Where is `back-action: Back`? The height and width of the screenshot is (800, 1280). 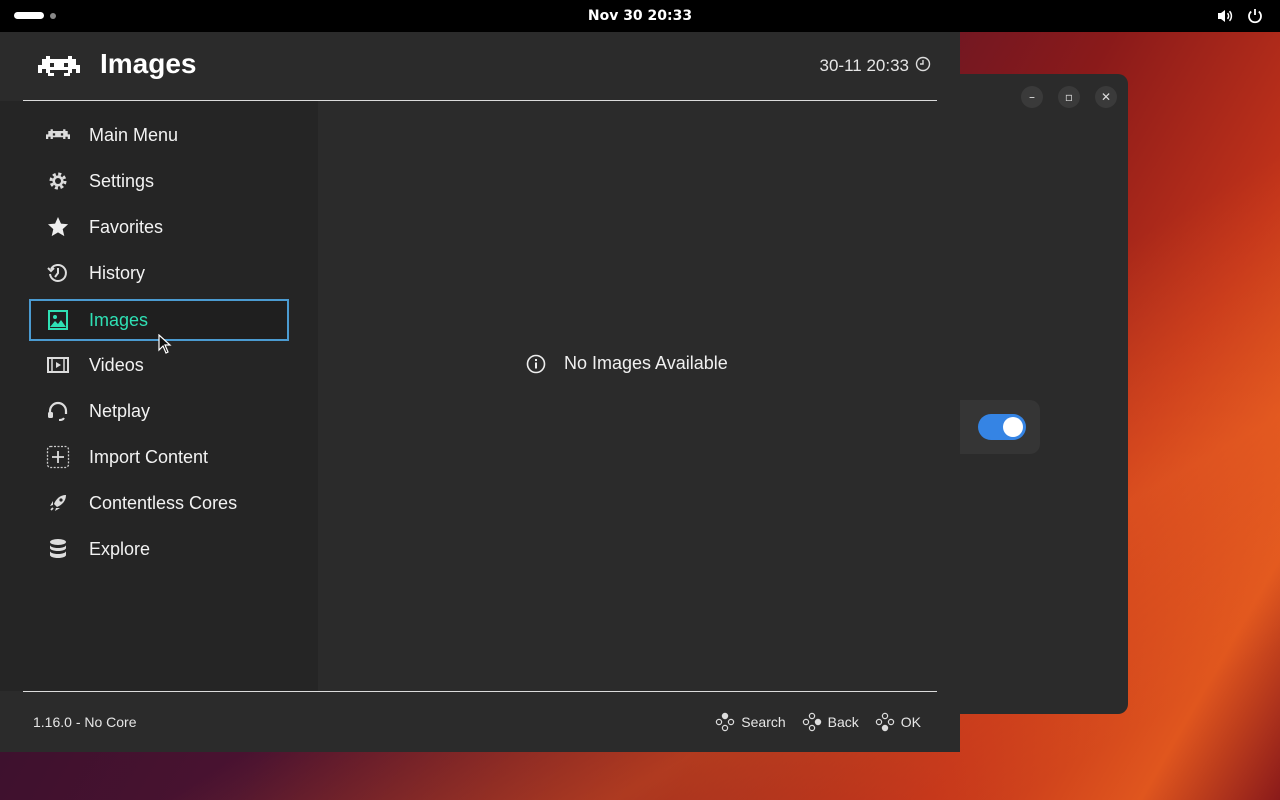
back-action: Back is located at coordinates (830, 722).